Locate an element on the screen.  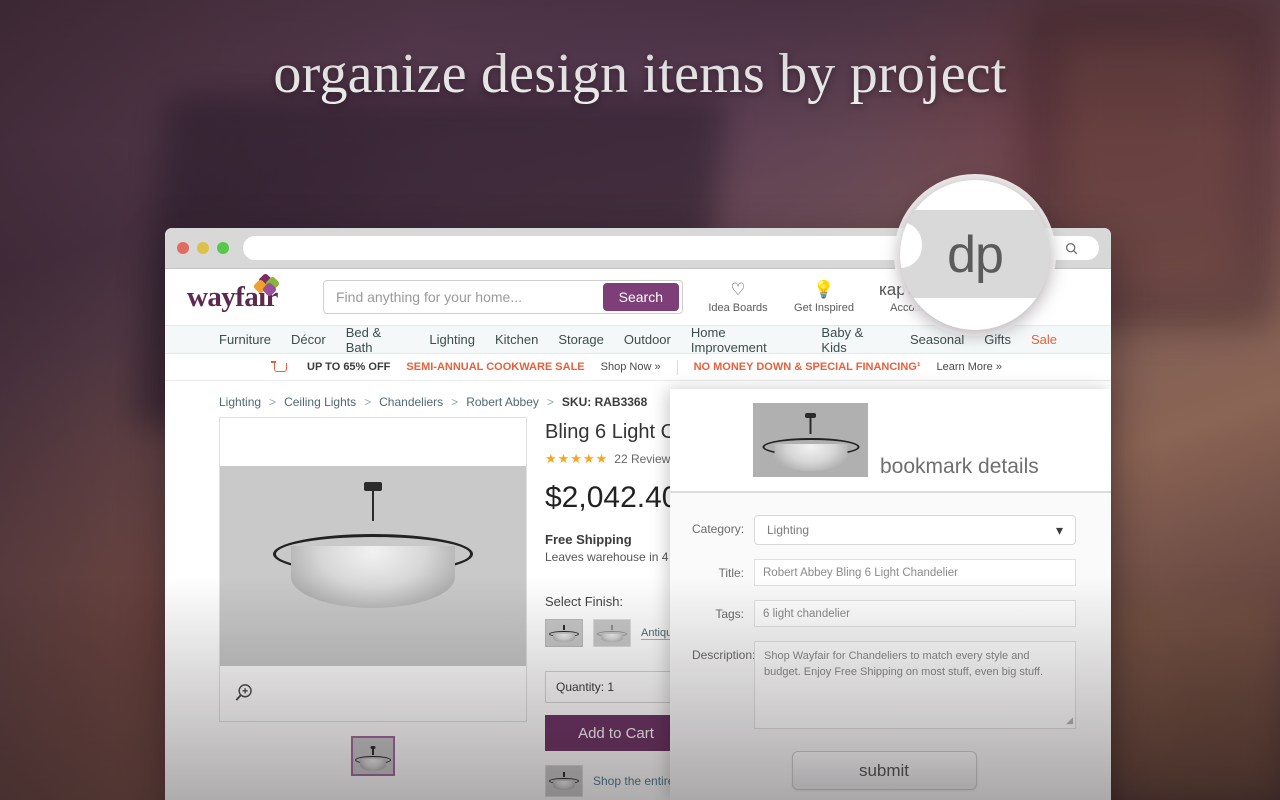
chevron-down-icon: ▾ is located at coordinates (1059, 529).